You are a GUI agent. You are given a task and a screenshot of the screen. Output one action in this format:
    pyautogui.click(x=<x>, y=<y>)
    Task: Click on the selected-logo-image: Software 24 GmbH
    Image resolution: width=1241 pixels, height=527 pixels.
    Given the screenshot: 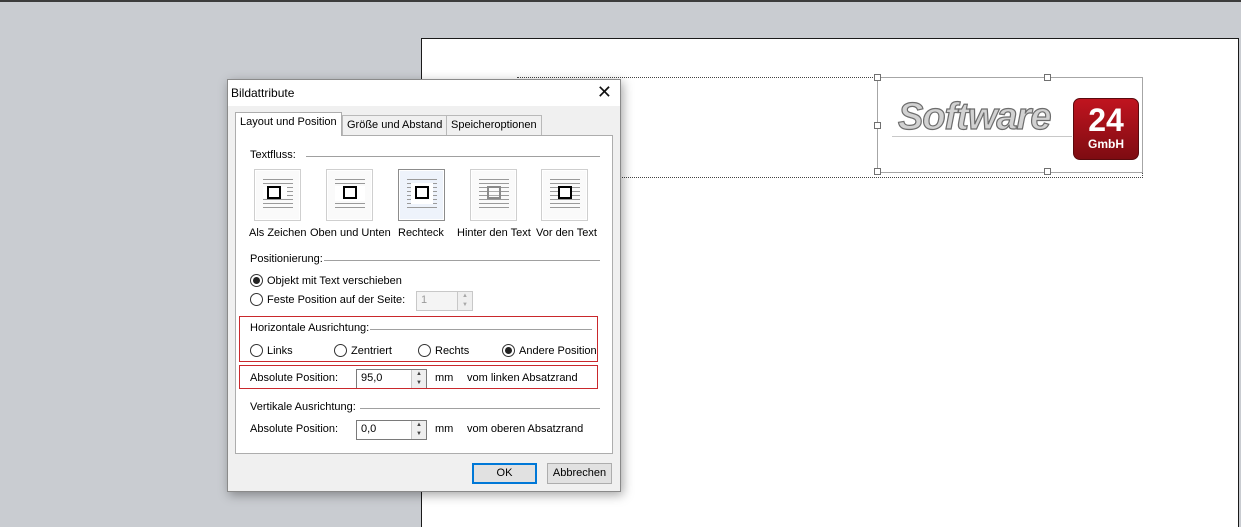 What is the action you would take?
    pyautogui.click(x=1008, y=124)
    